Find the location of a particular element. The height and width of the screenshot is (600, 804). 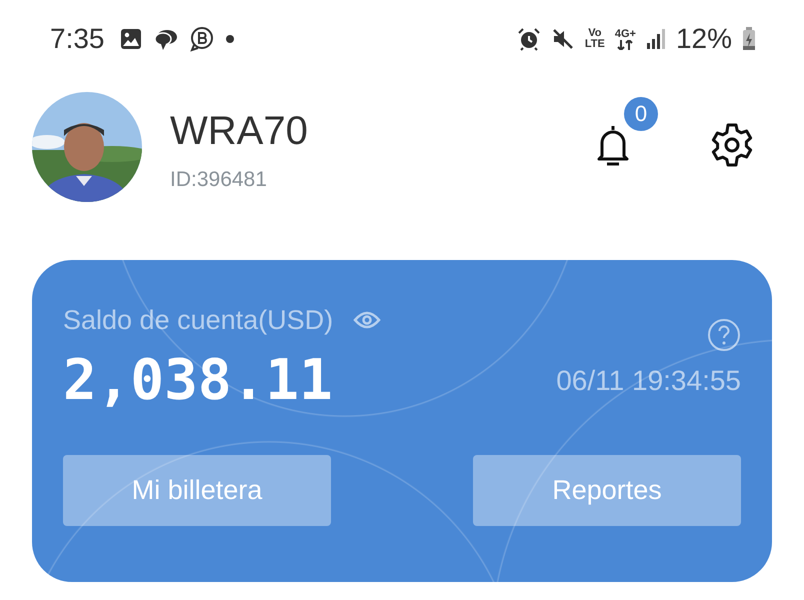

image-icon is located at coordinates (130, 39).